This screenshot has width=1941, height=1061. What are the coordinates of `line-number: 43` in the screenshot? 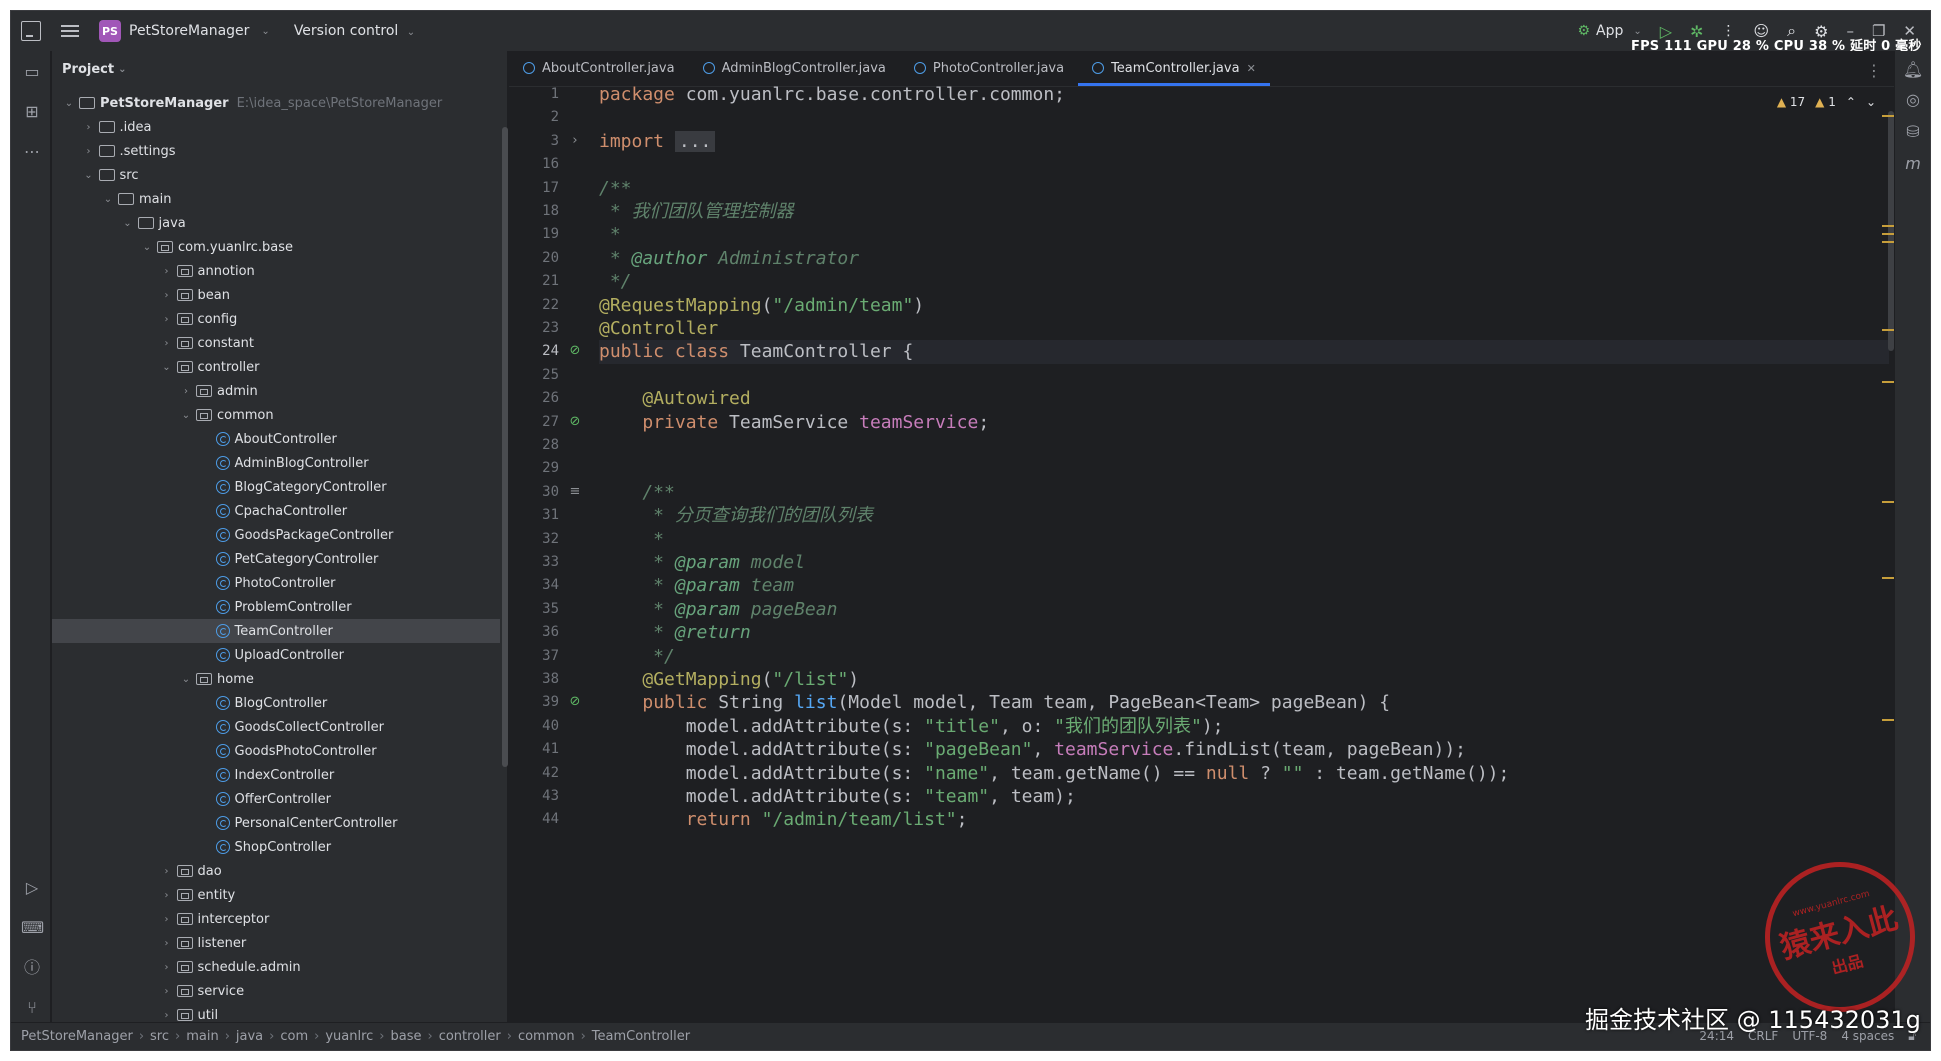 It's located at (534, 796).